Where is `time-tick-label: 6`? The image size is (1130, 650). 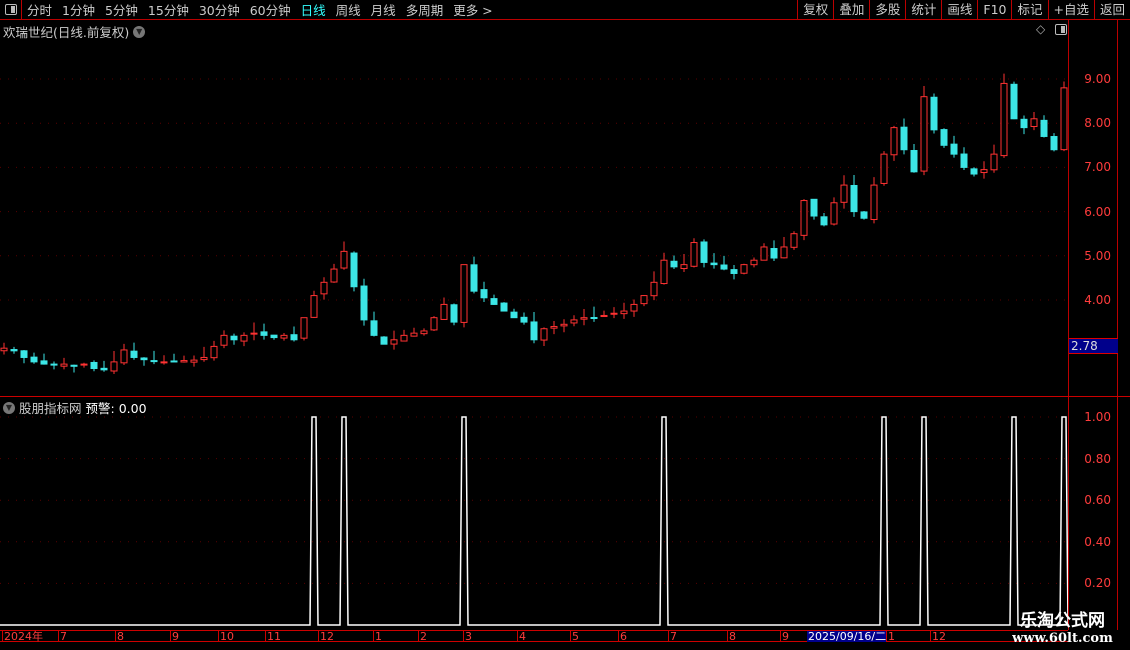
time-tick-label: 6 is located at coordinates (622, 636).